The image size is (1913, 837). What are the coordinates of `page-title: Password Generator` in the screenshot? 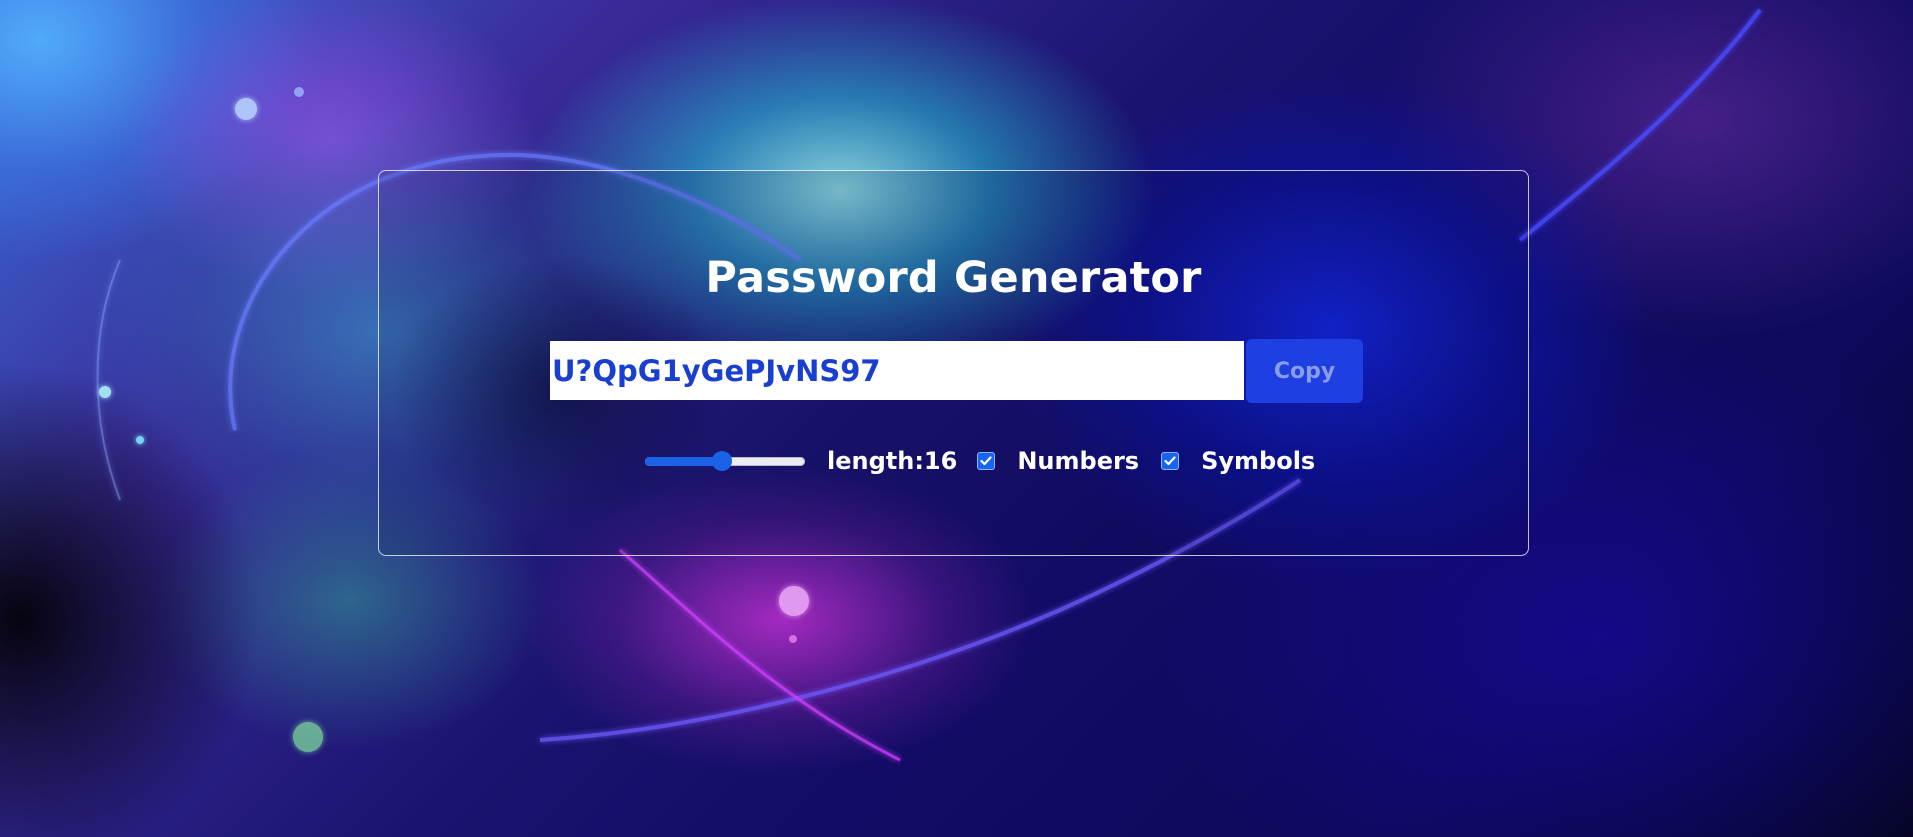 It's located at (953, 278).